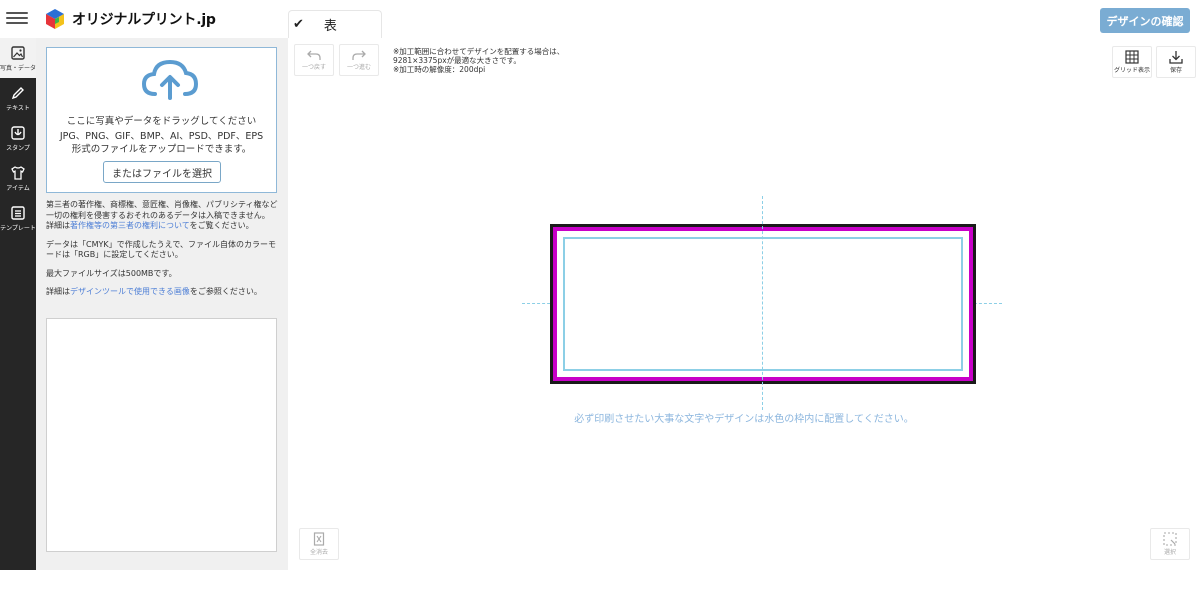 Image resolution: width=1200 pixels, height=600 pixels. Describe the element at coordinates (162, 172) in the screenshot. I see `select-file-button: またはファイルを選択` at that location.